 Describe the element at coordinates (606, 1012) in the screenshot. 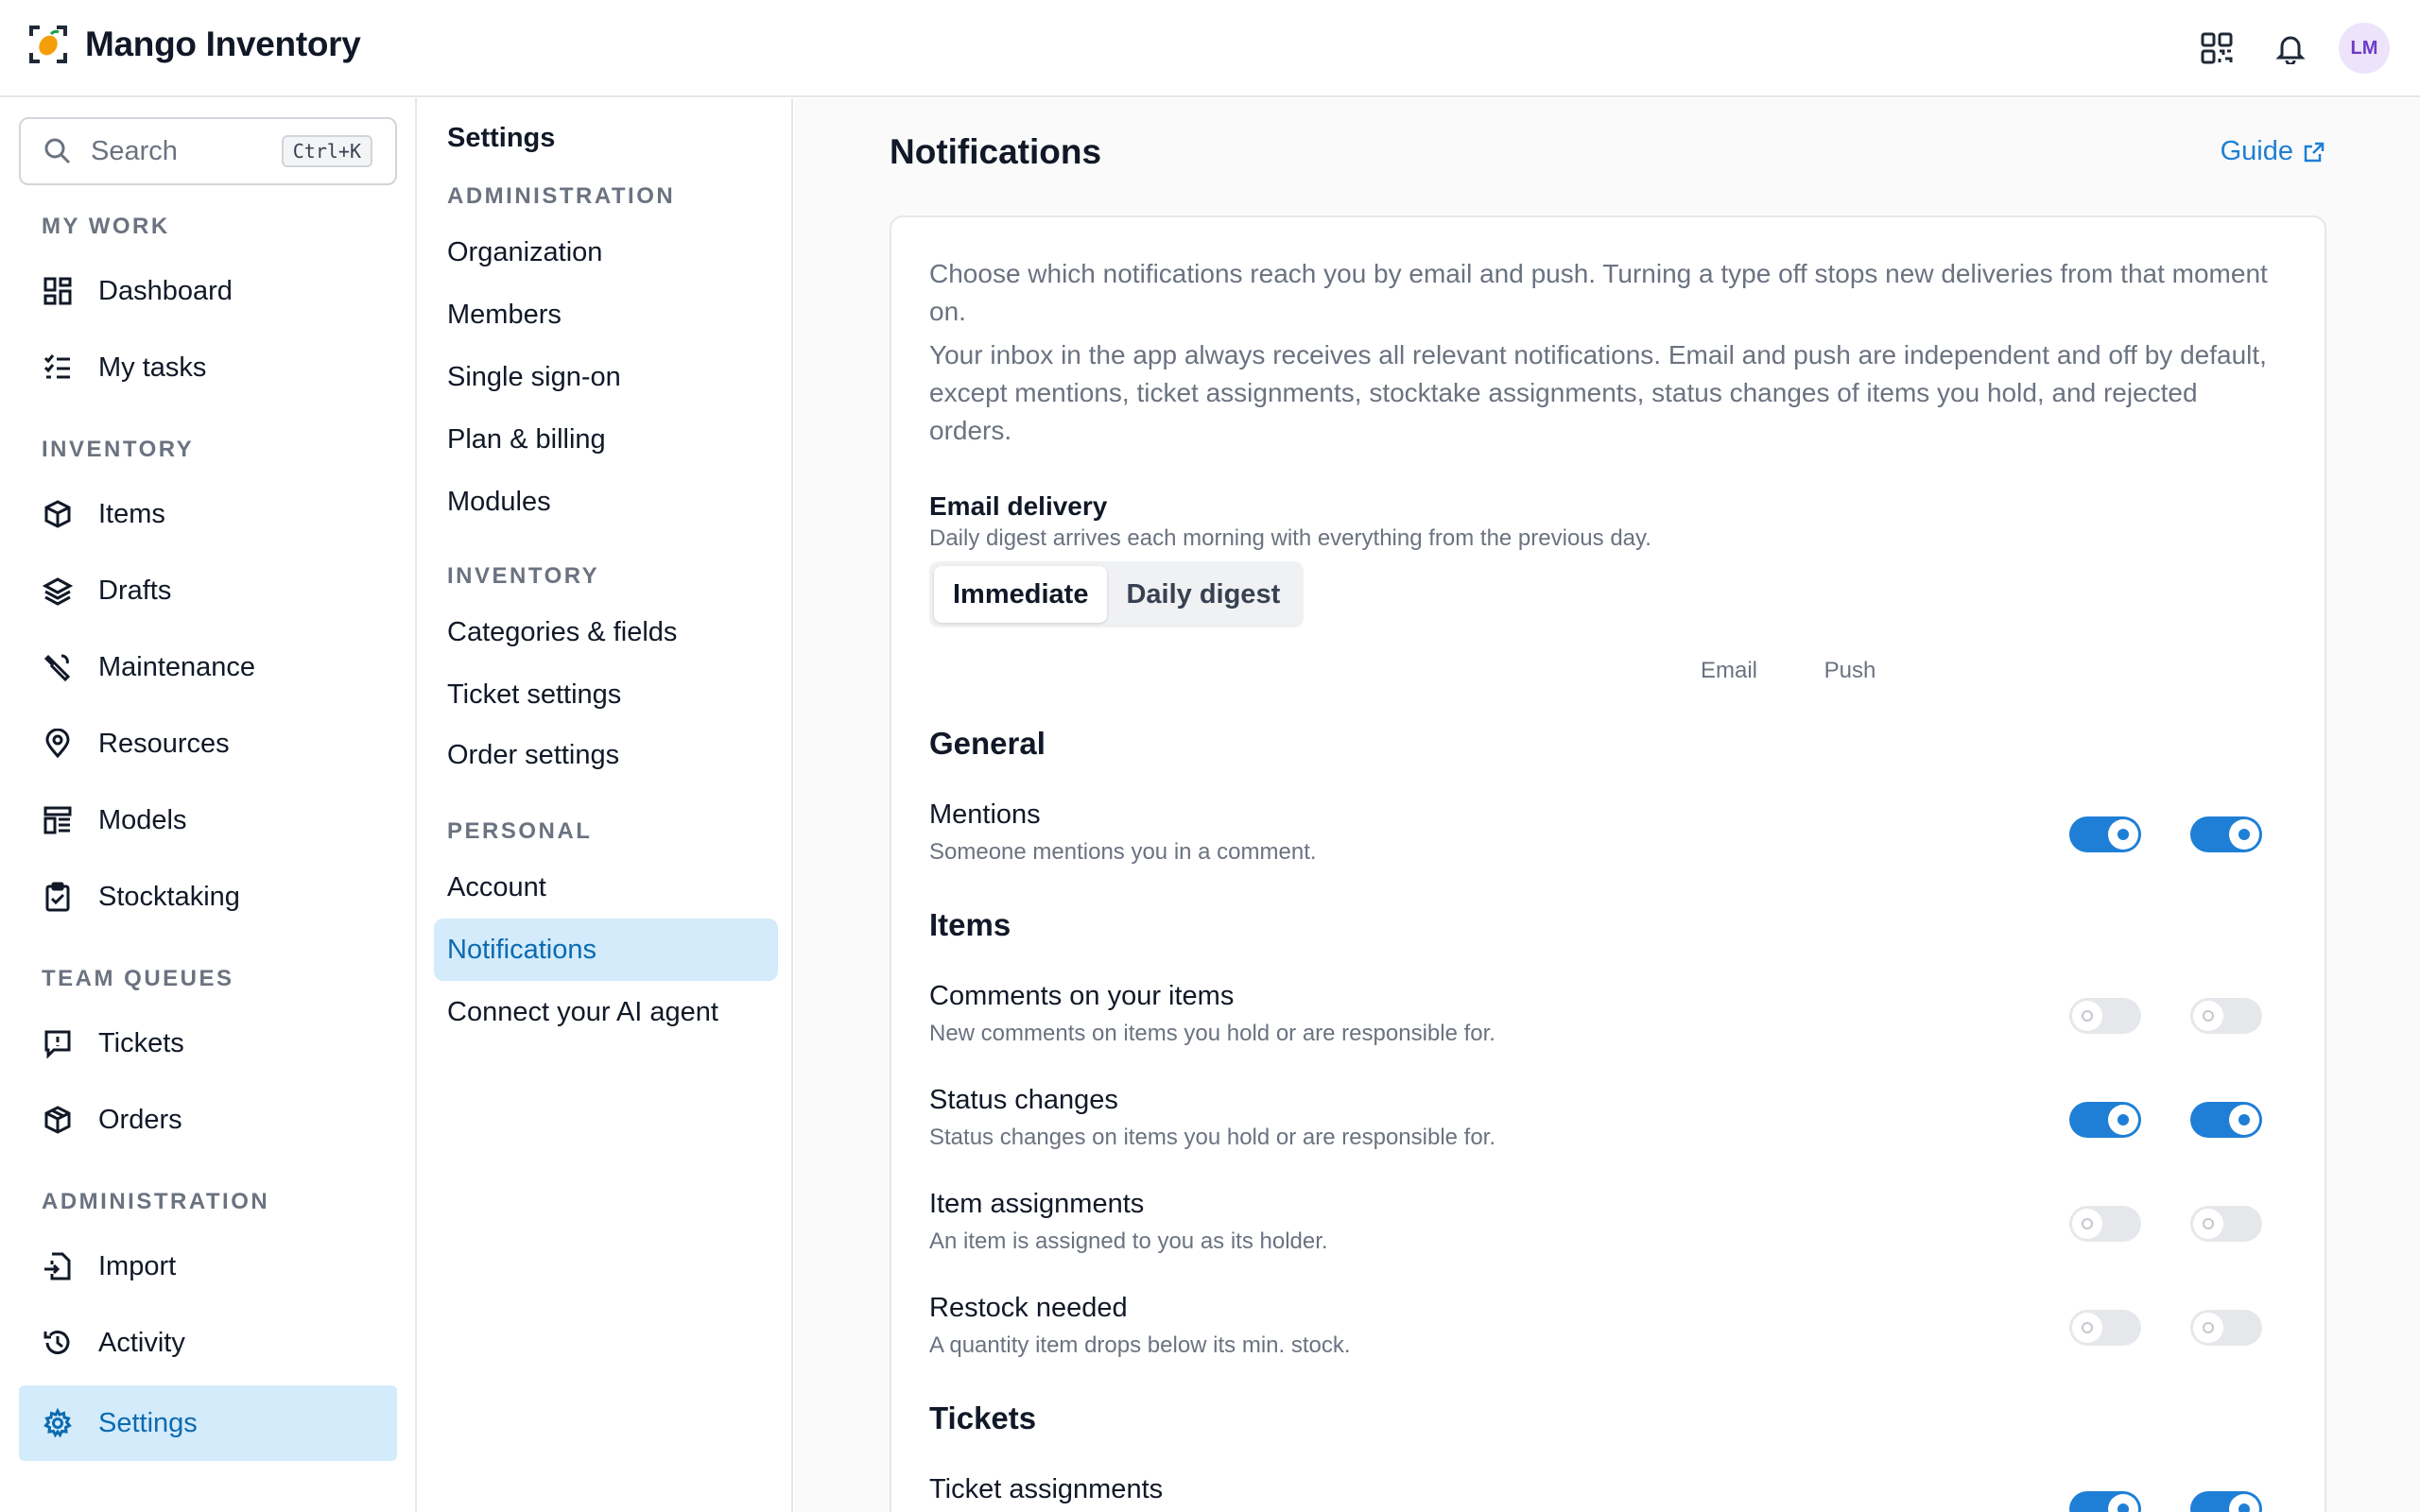

I see `subnav-item-connect-ai-agent: Connect your AI agent` at that location.